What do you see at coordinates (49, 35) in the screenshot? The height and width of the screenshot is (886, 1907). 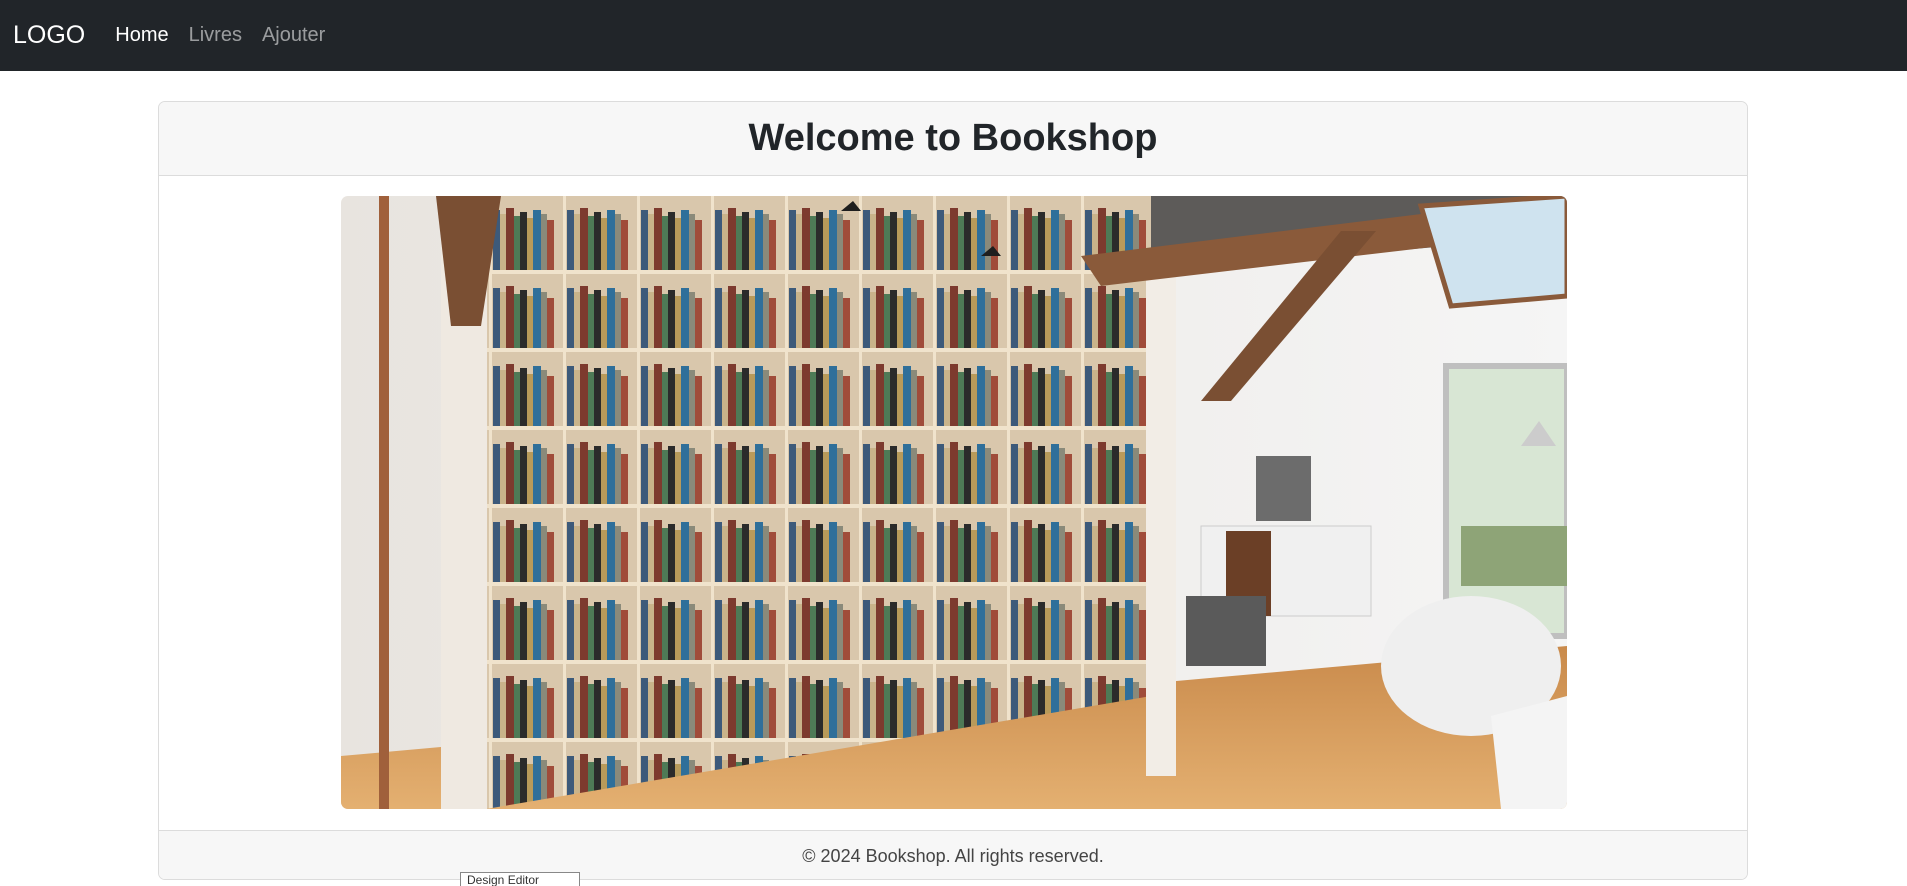 I see `brand-logo: LOGO` at bounding box center [49, 35].